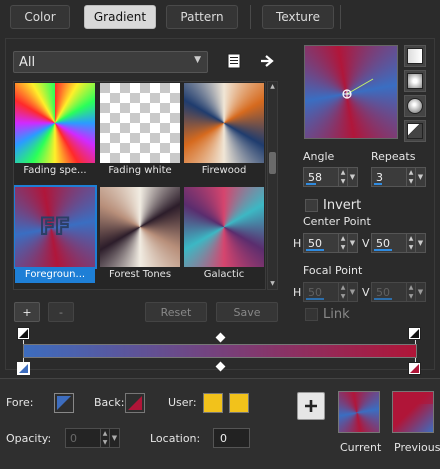  What do you see at coordinates (311, 205) in the screenshot?
I see `invert-checkbox` at bounding box center [311, 205].